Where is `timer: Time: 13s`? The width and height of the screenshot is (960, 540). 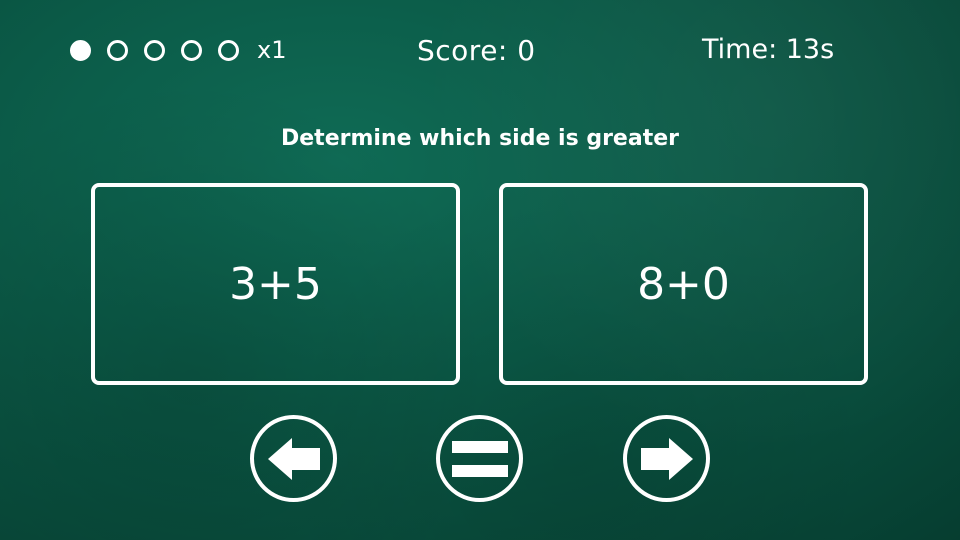
timer: Time: 13s is located at coordinates (768, 49).